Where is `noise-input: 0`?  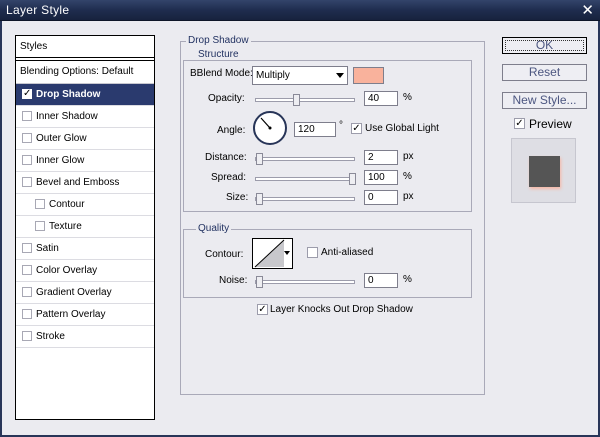
noise-input: 0 is located at coordinates (381, 280).